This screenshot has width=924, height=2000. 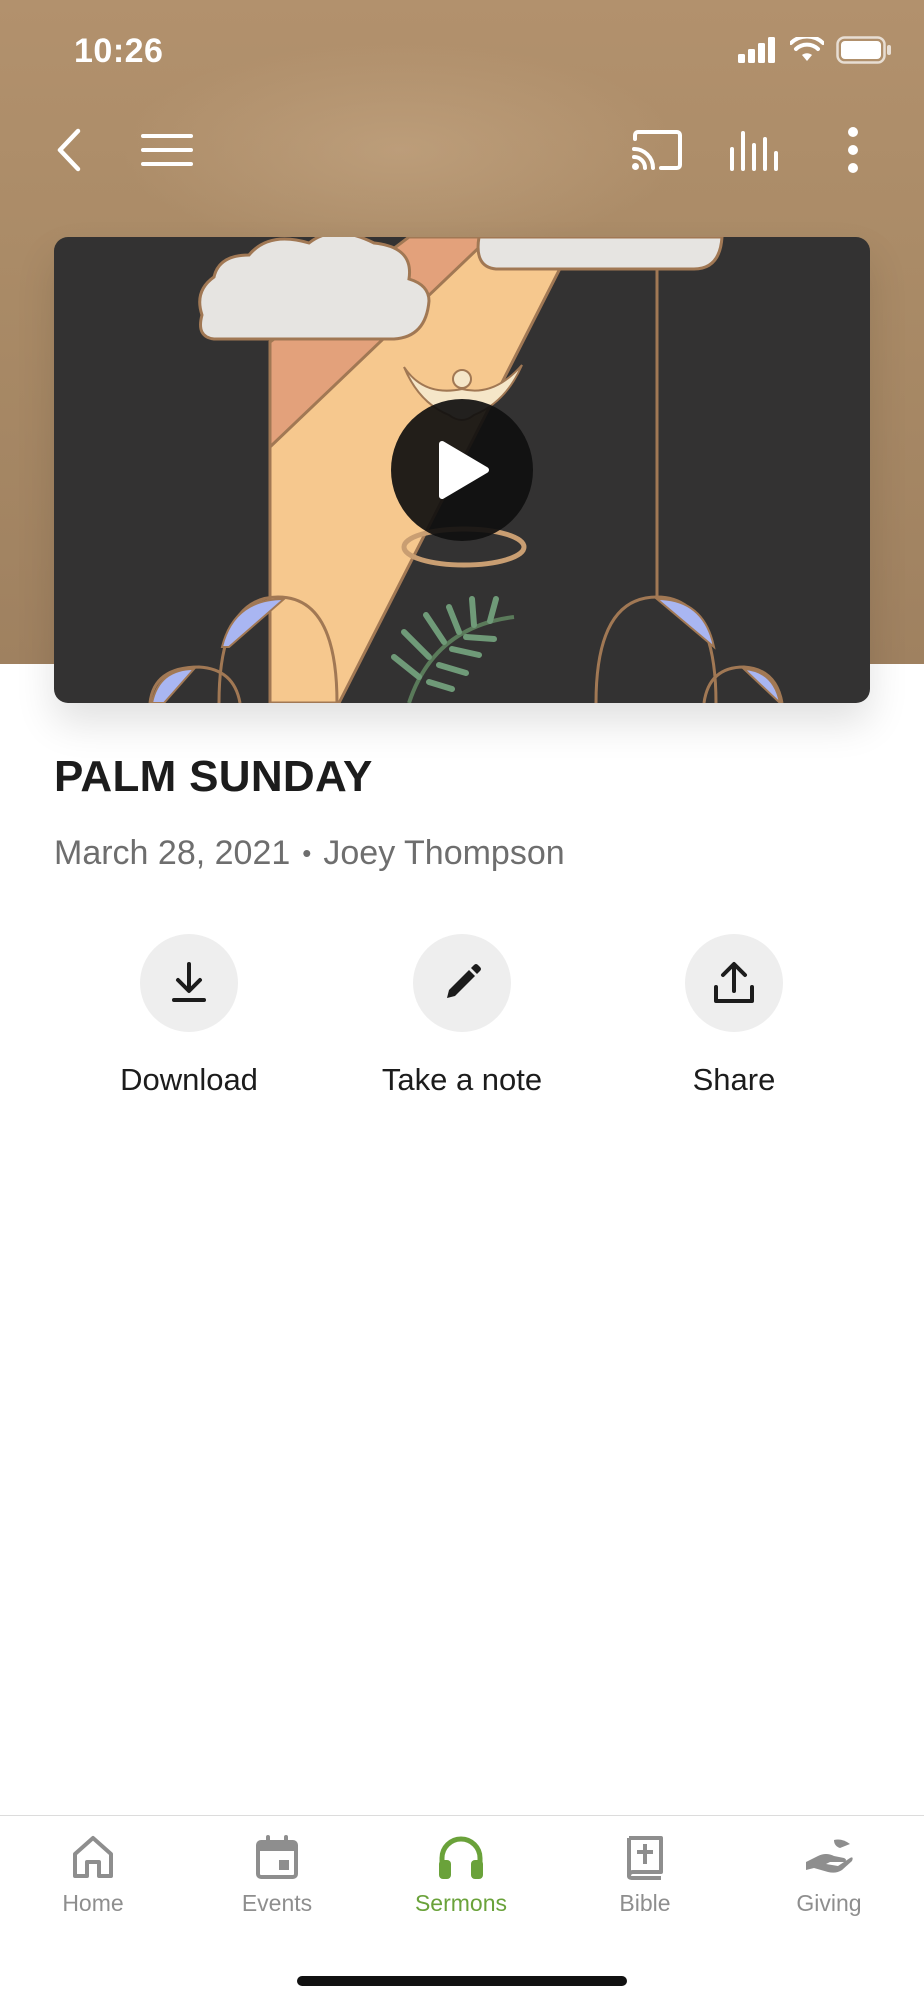 I want to click on tab-events: Events, so click(x=277, y=1875).